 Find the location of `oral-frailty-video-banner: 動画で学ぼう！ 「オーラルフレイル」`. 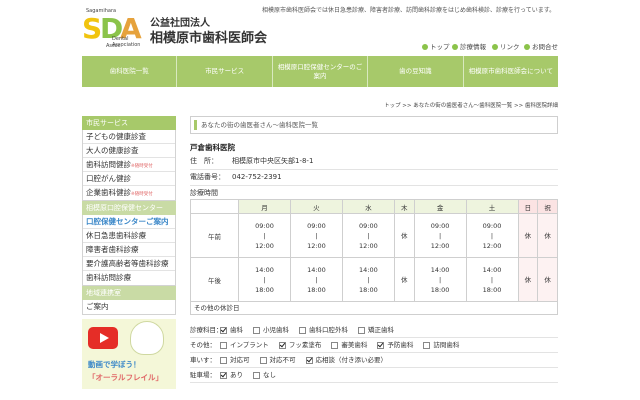

oral-frailty-video-banner: 動画で学ぼう！ 「オーラルフレイル」 is located at coordinates (129, 354).